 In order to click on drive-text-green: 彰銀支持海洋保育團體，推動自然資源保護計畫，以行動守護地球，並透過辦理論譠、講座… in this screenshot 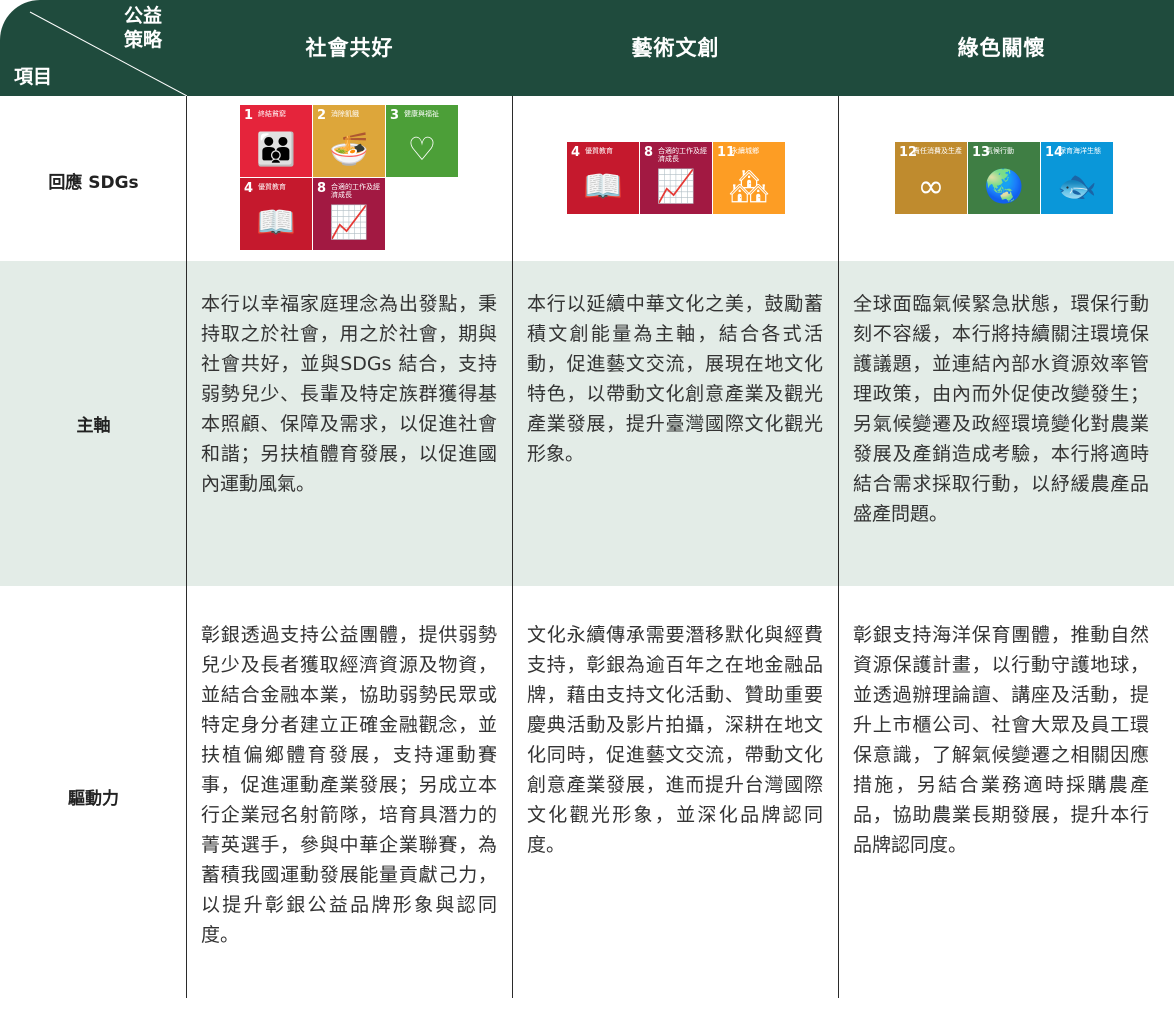, I will do `click(1001, 740)`.